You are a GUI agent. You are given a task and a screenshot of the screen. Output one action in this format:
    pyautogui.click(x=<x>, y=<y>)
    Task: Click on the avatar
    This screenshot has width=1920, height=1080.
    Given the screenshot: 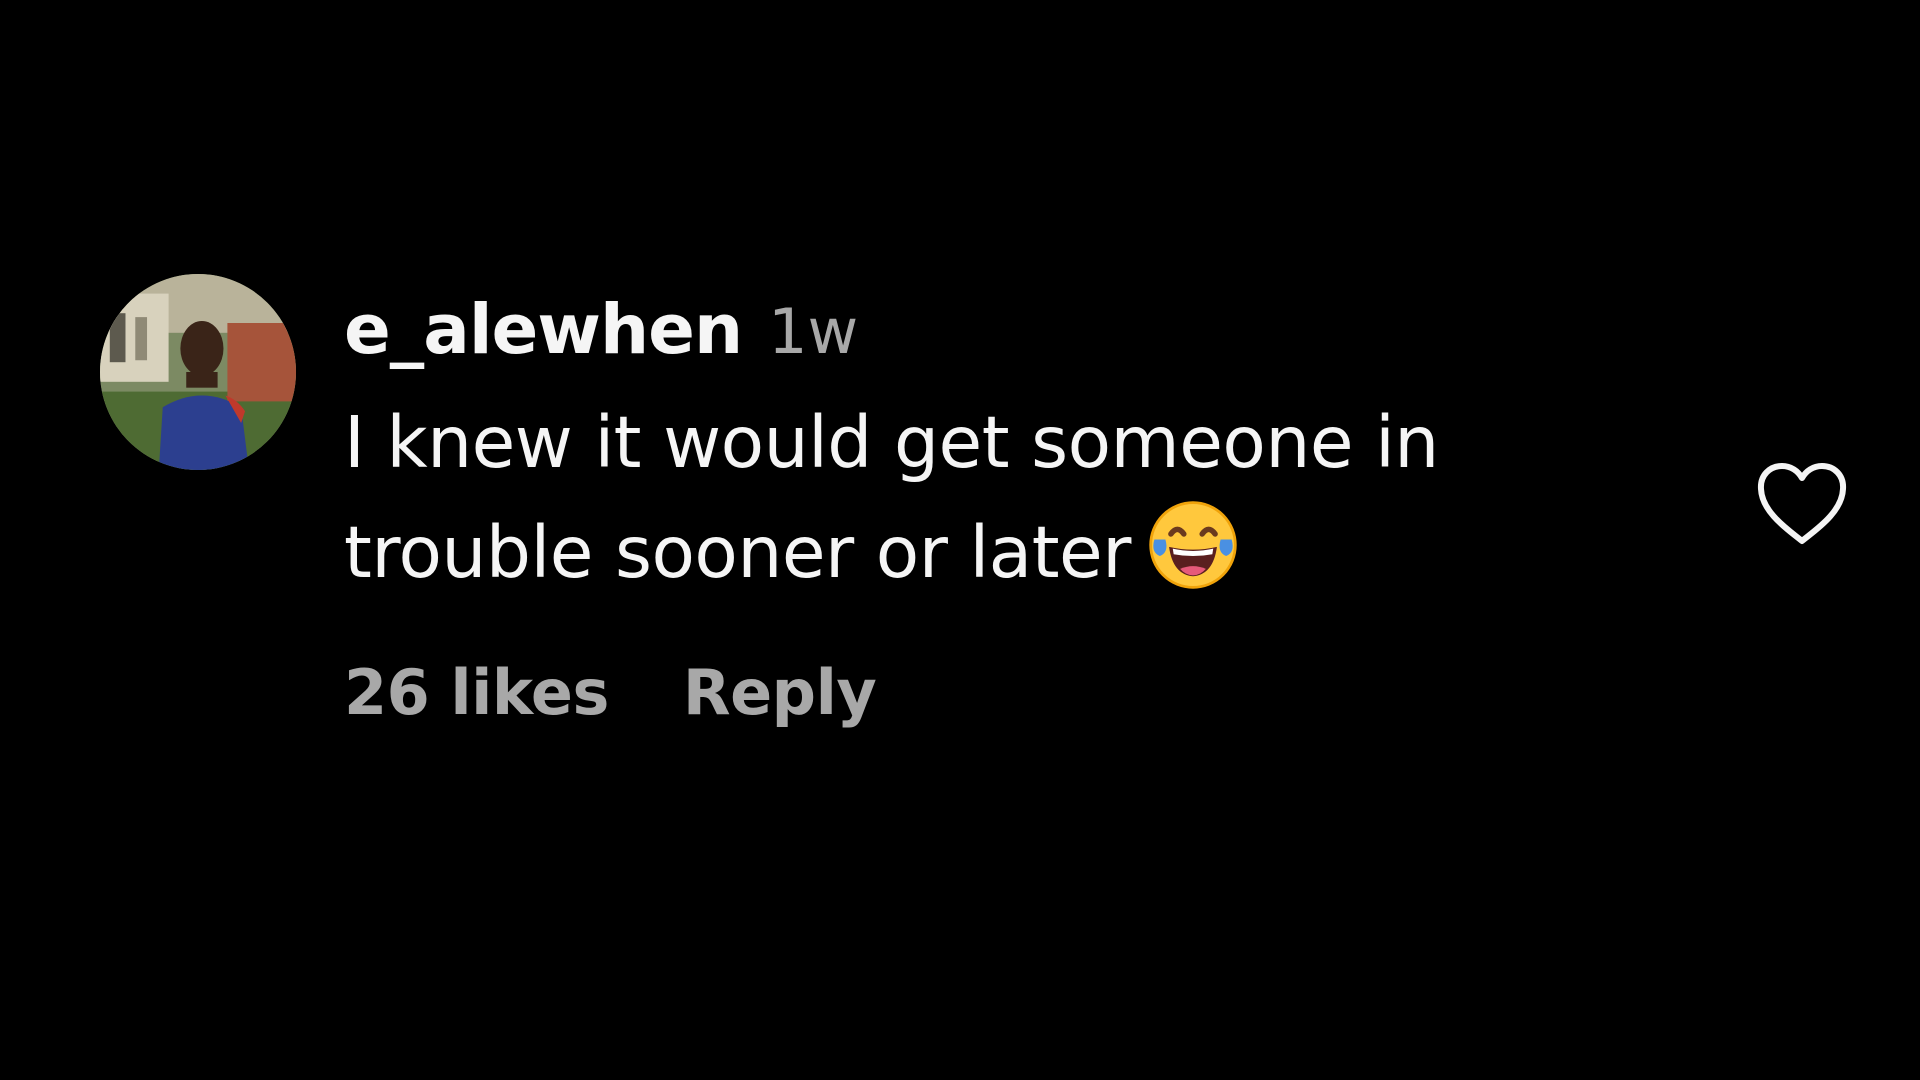 What is the action you would take?
    pyautogui.click(x=198, y=372)
    